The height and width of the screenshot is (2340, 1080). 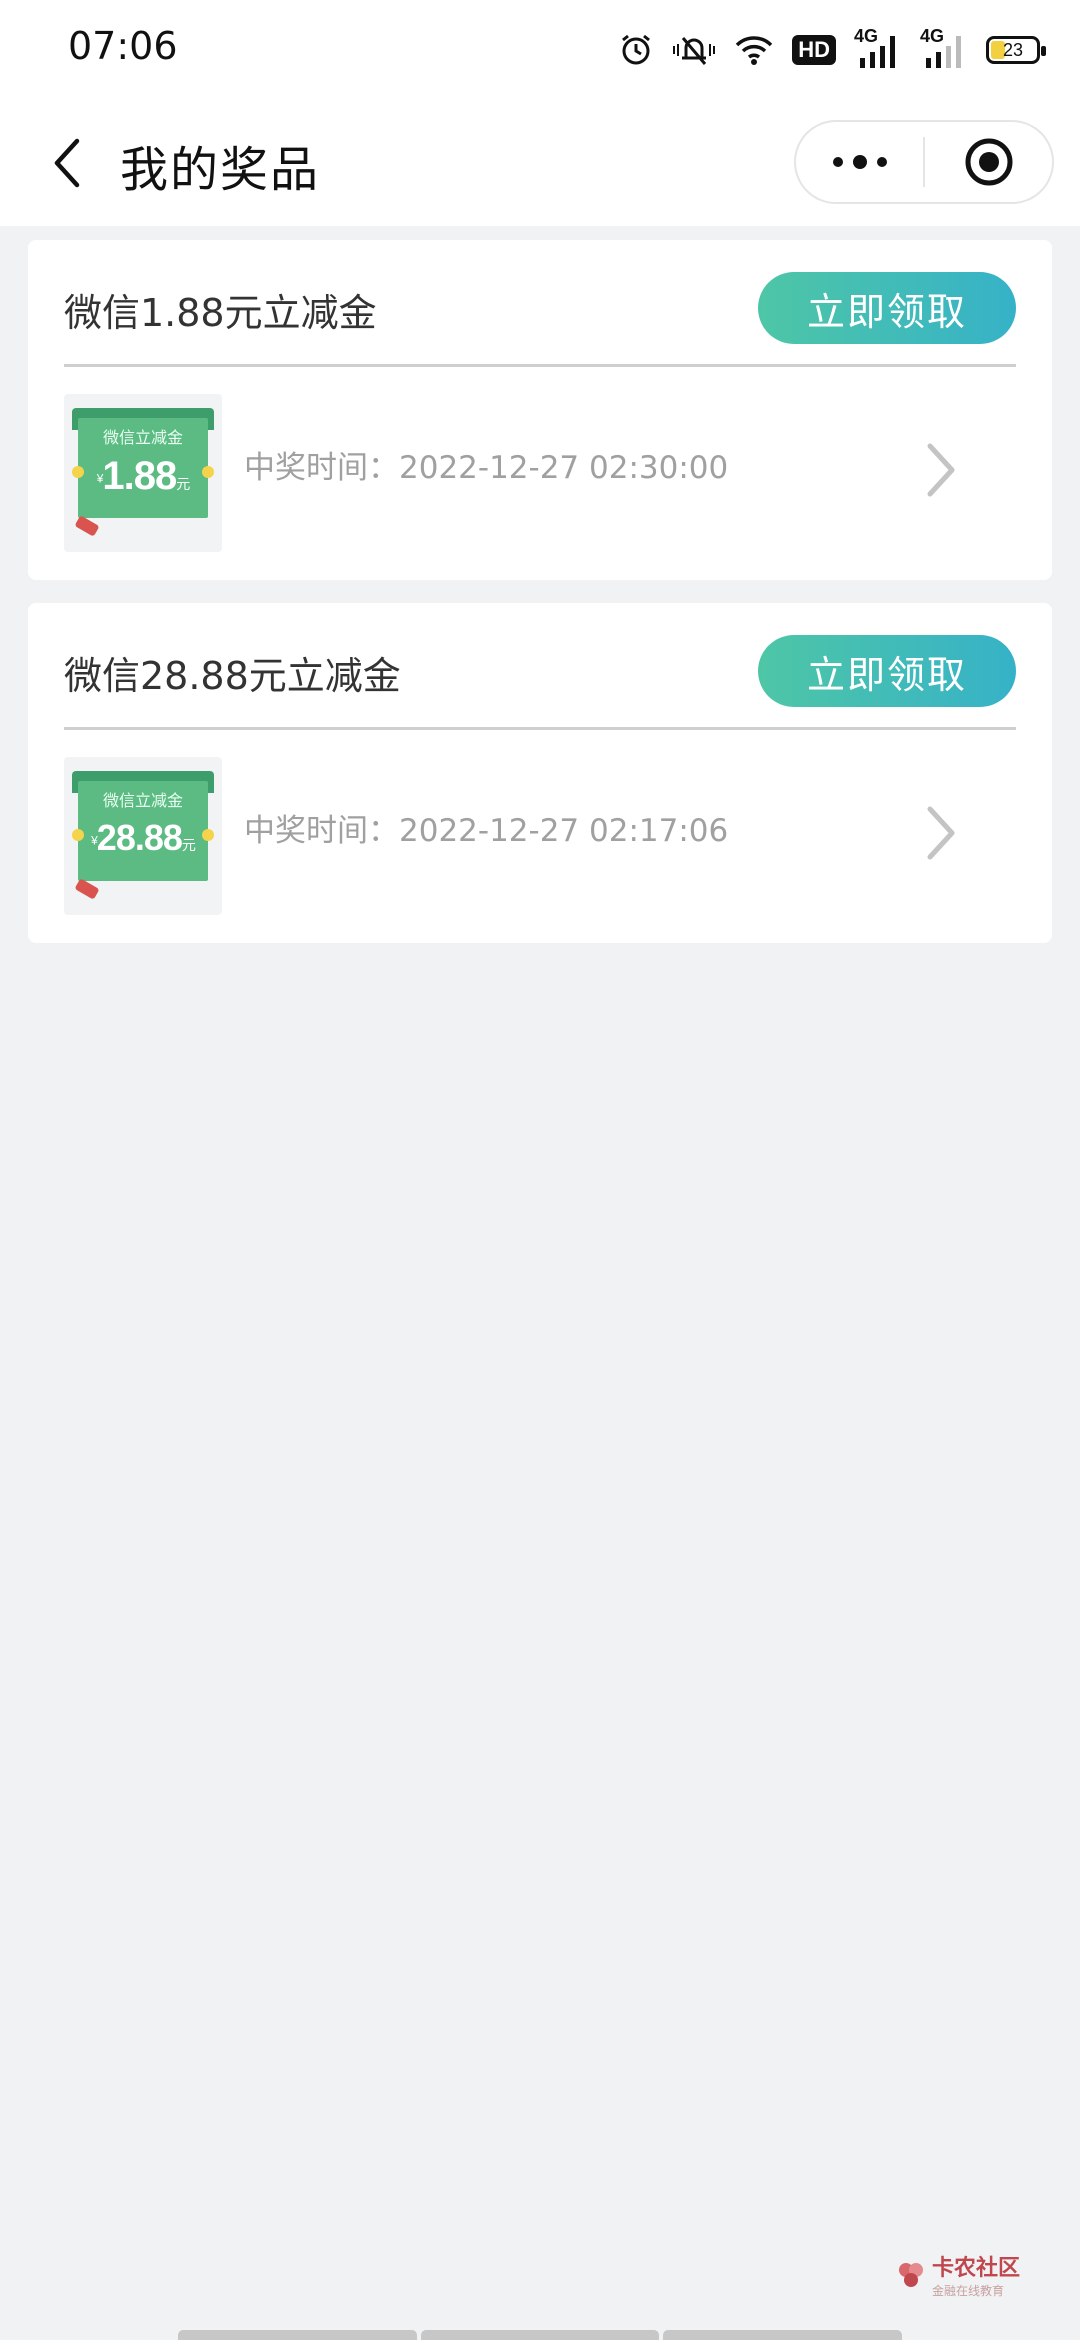 What do you see at coordinates (967, 2291) in the screenshot?
I see `watermark-subtitle: 金融在线教育` at bounding box center [967, 2291].